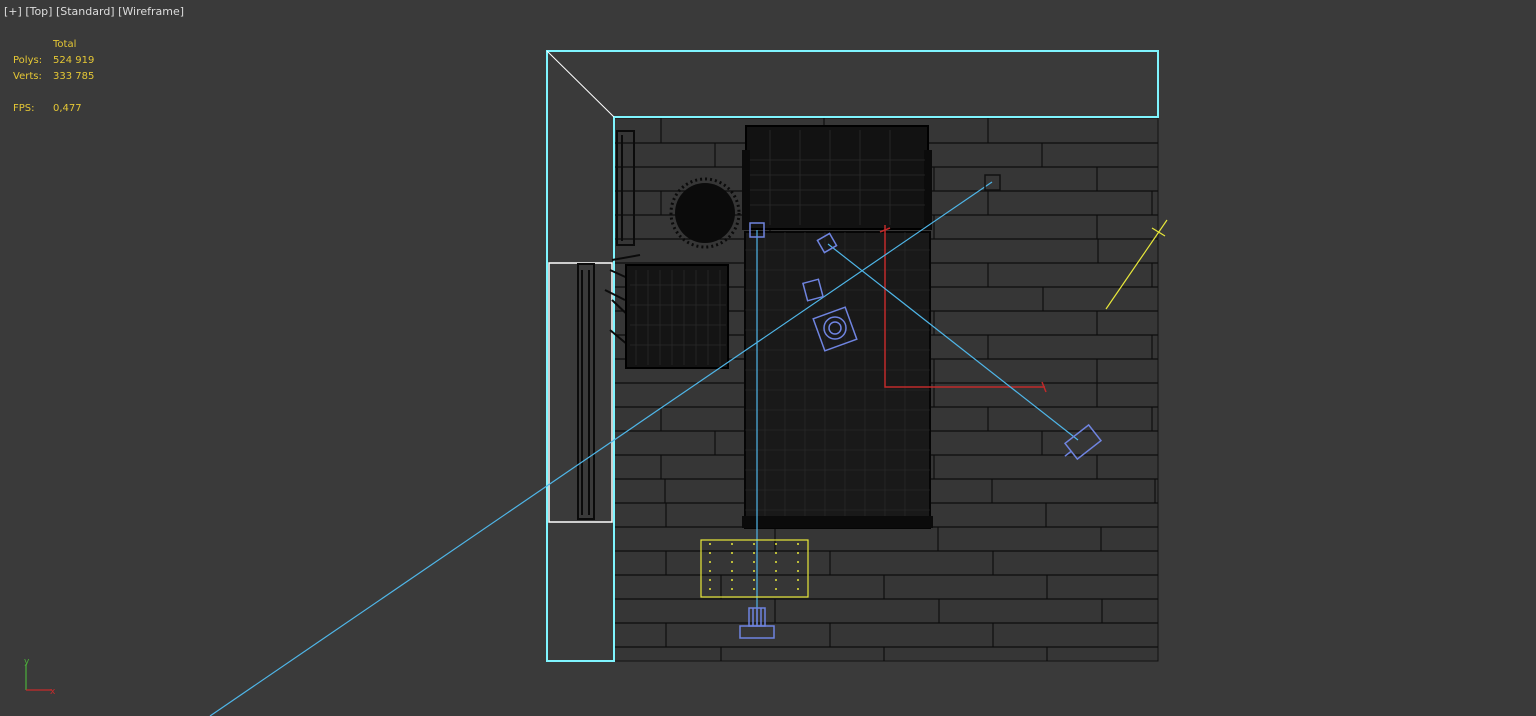  What do you see at coordinates (27, 662) in the screenshot?
I see `axis-y-label: y` at bounding box center [27, 662].